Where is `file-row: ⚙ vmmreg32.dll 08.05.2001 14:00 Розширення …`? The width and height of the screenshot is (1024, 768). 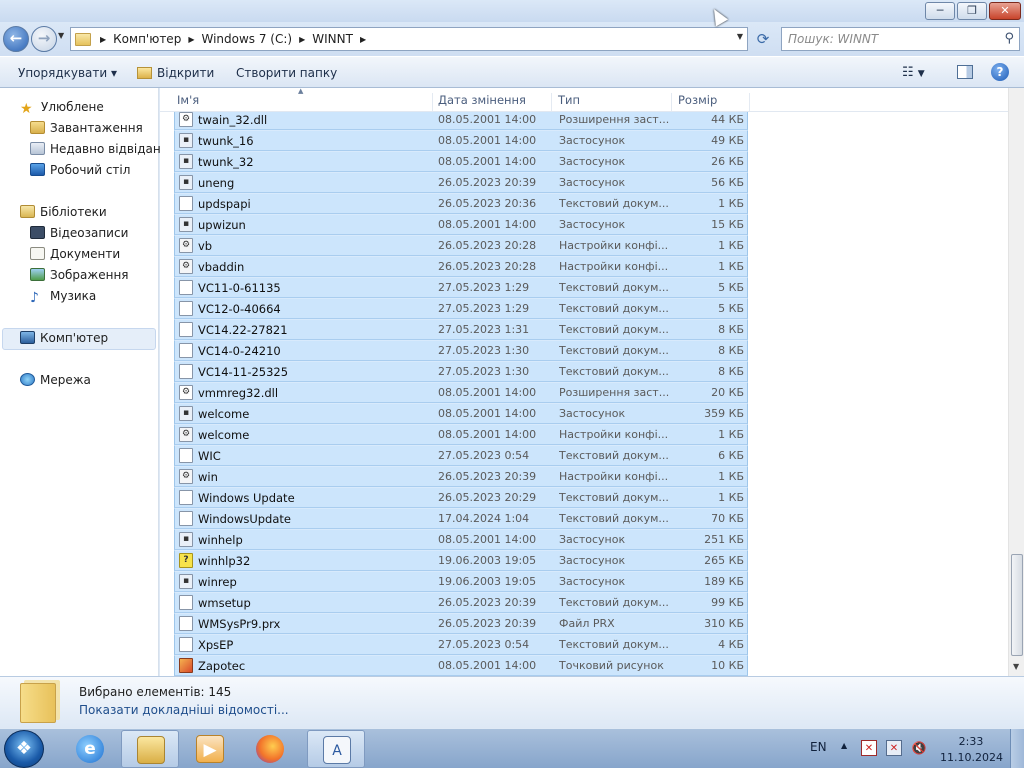
file-row: ⚙ vmmreg32.dll 08.05.2001 14:00 Розширення … is located at coordinates (461, 392).